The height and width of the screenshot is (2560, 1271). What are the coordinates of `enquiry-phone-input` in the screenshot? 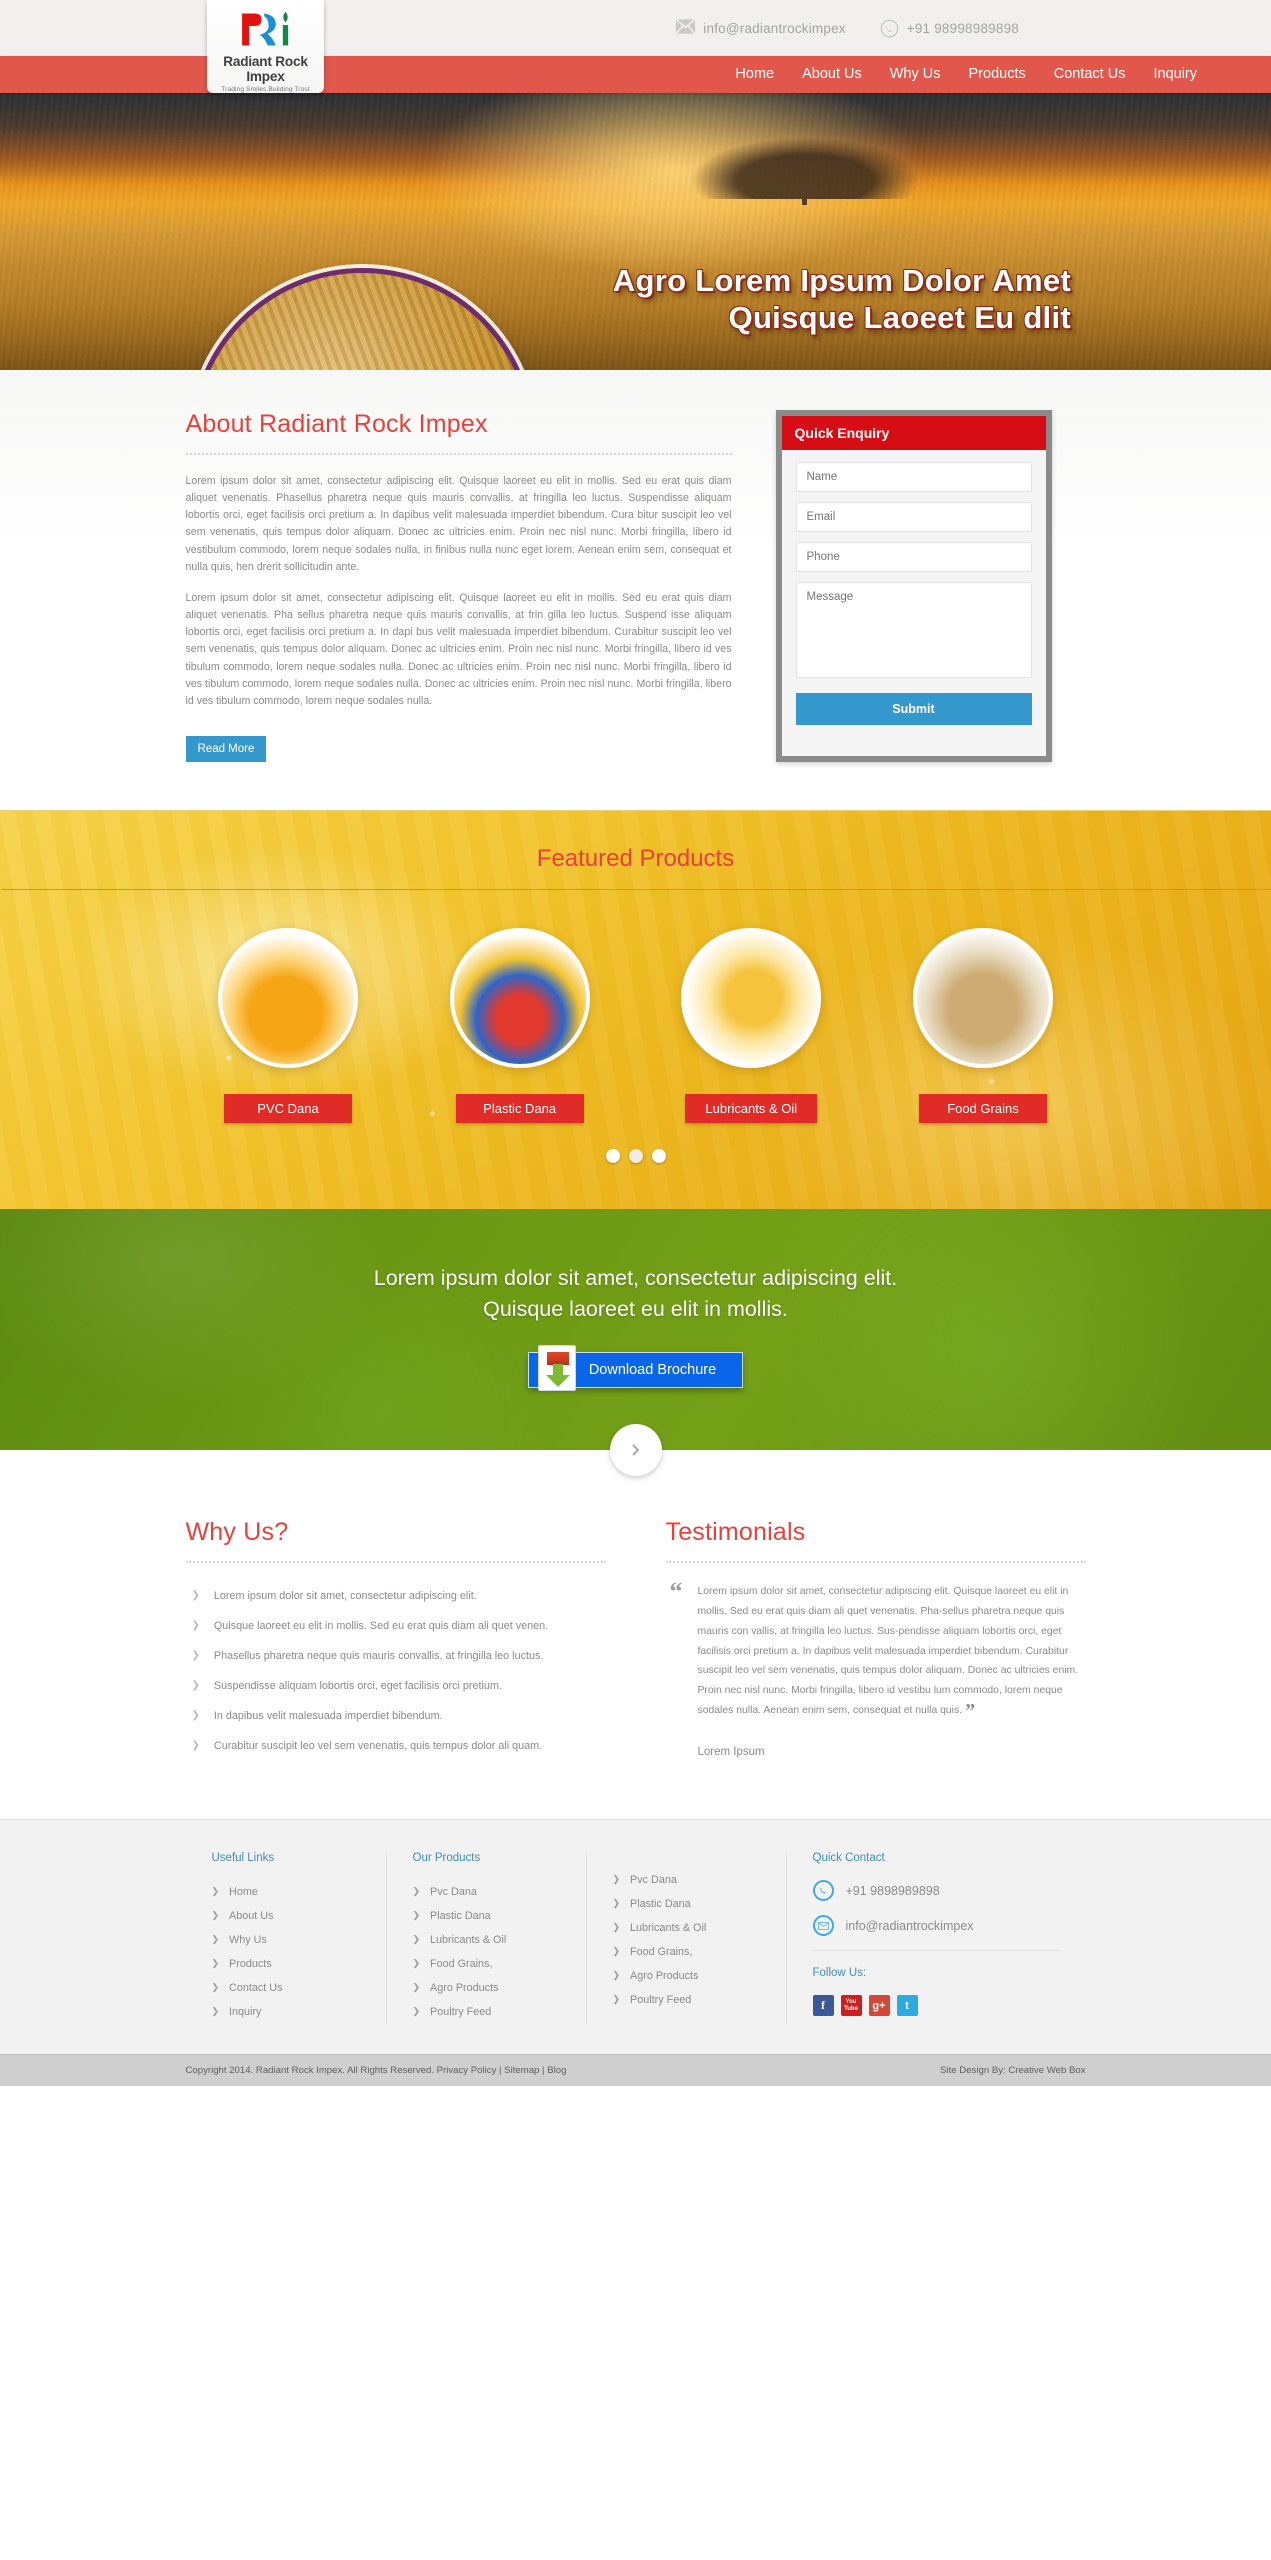 It's located at (913, 557).